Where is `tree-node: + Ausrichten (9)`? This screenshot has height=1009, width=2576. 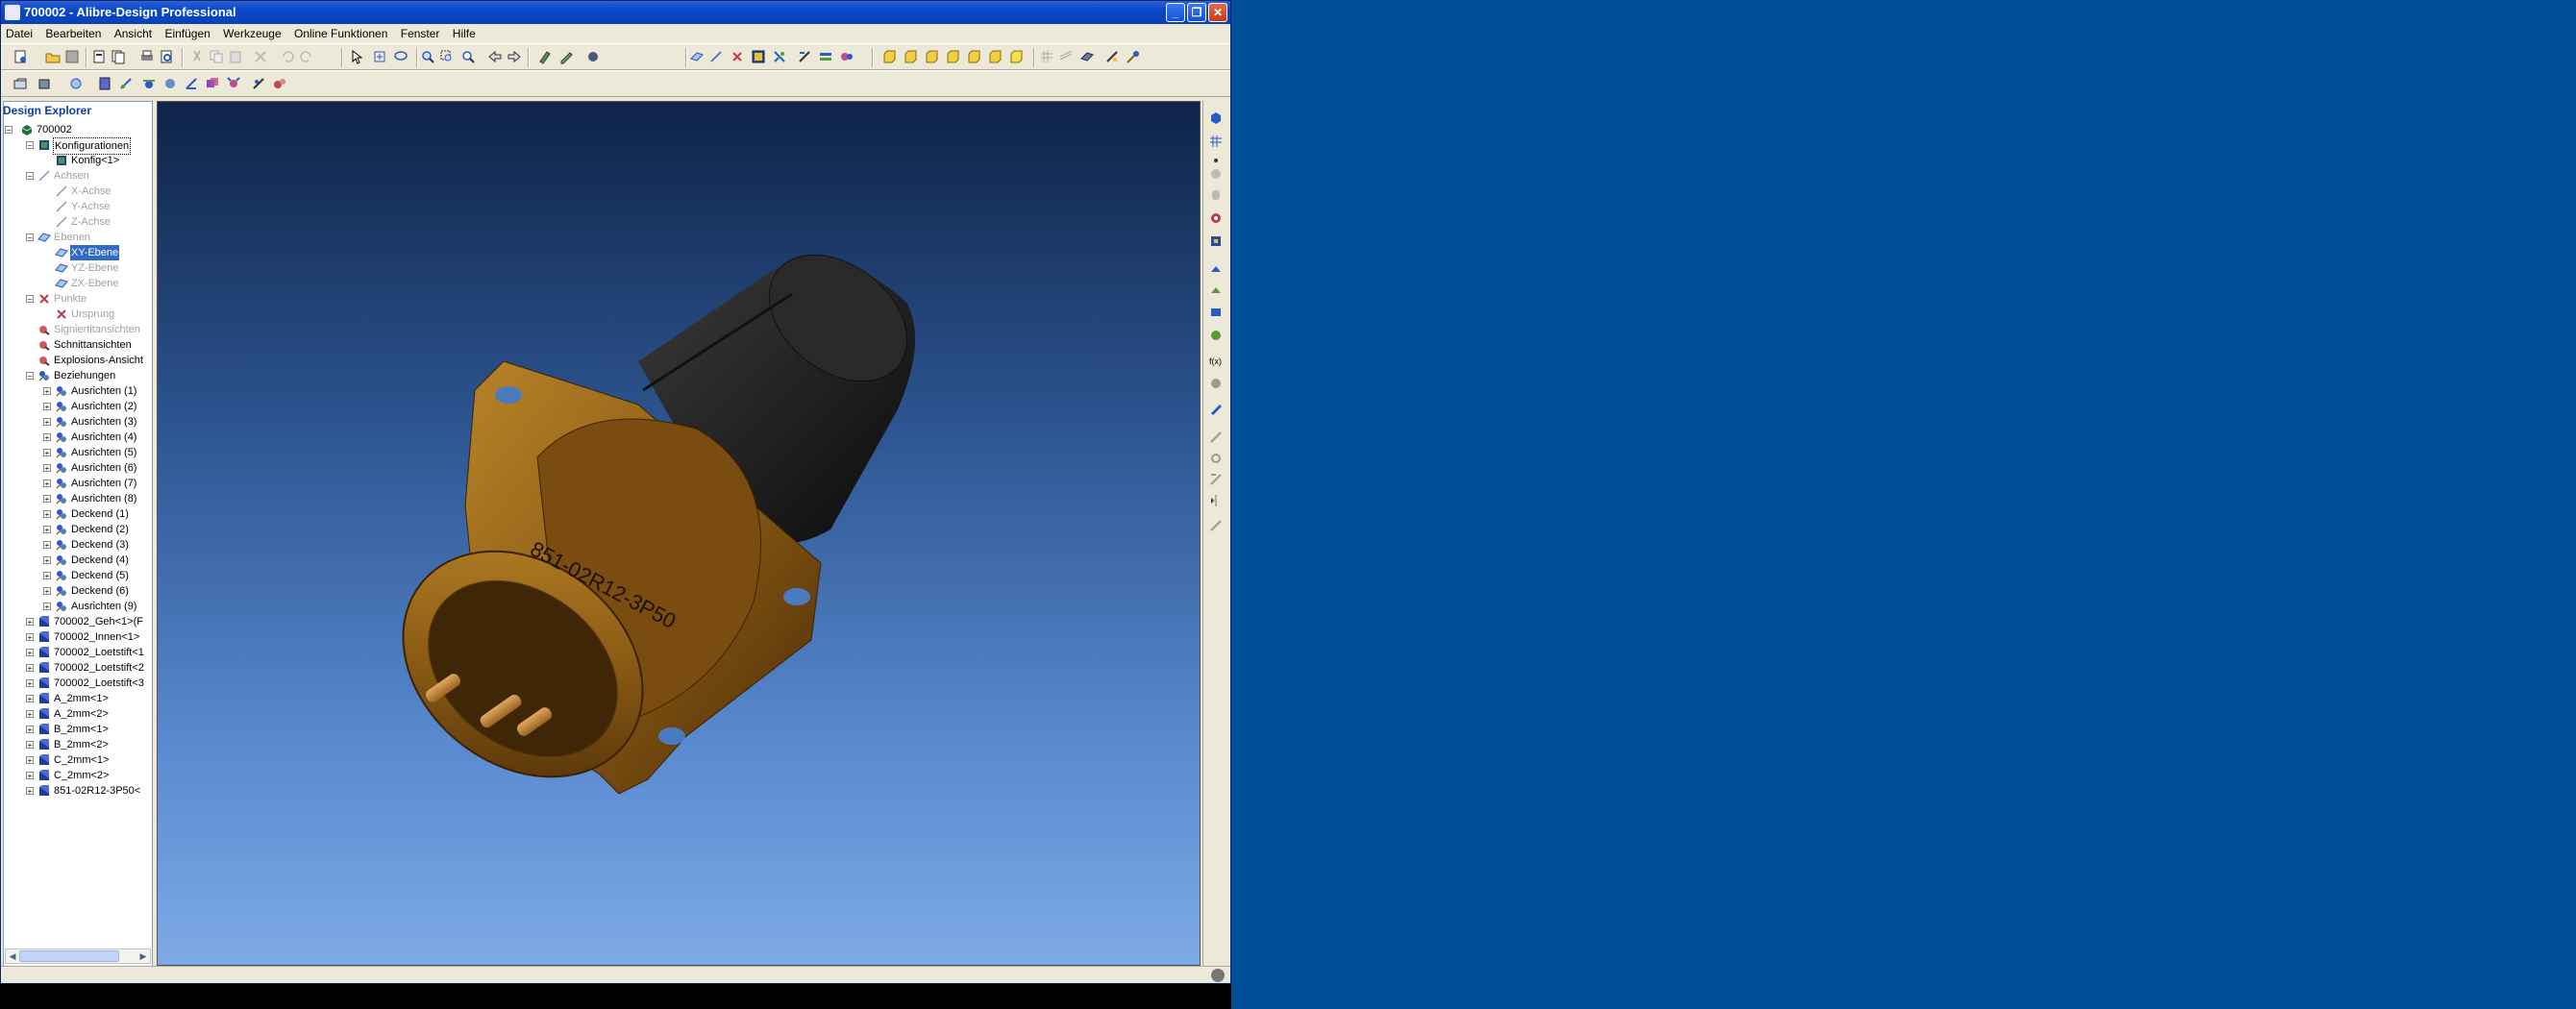 tree-node: + Ausrichten (9) is located at coordinates (77, 607).